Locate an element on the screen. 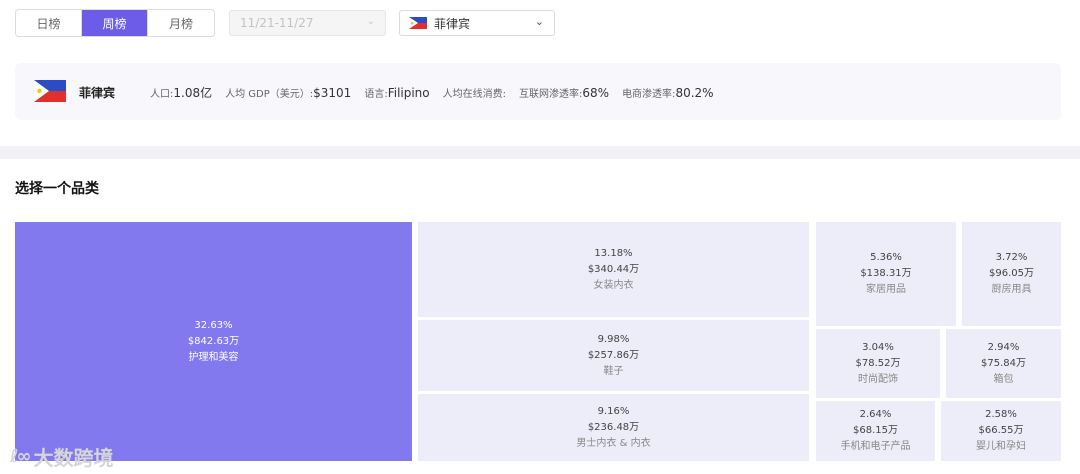  category-tile-home: 5.36% $138.31万 家居用品 is located at coordinates (886, 274).